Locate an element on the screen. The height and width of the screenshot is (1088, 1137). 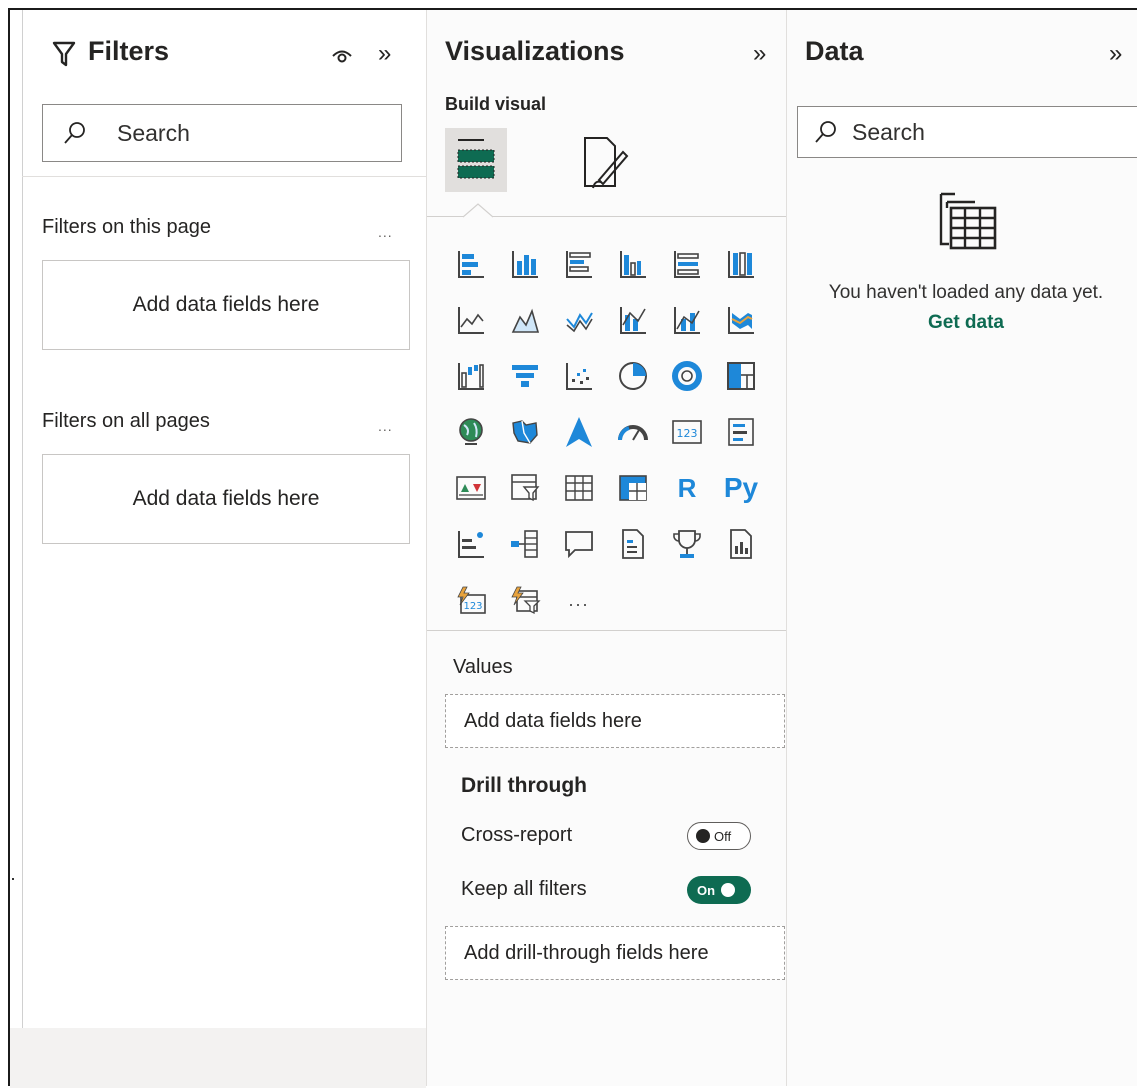
filters-on-all-pages-dropzone: Add data fields here is located at coordinates (226, 499).